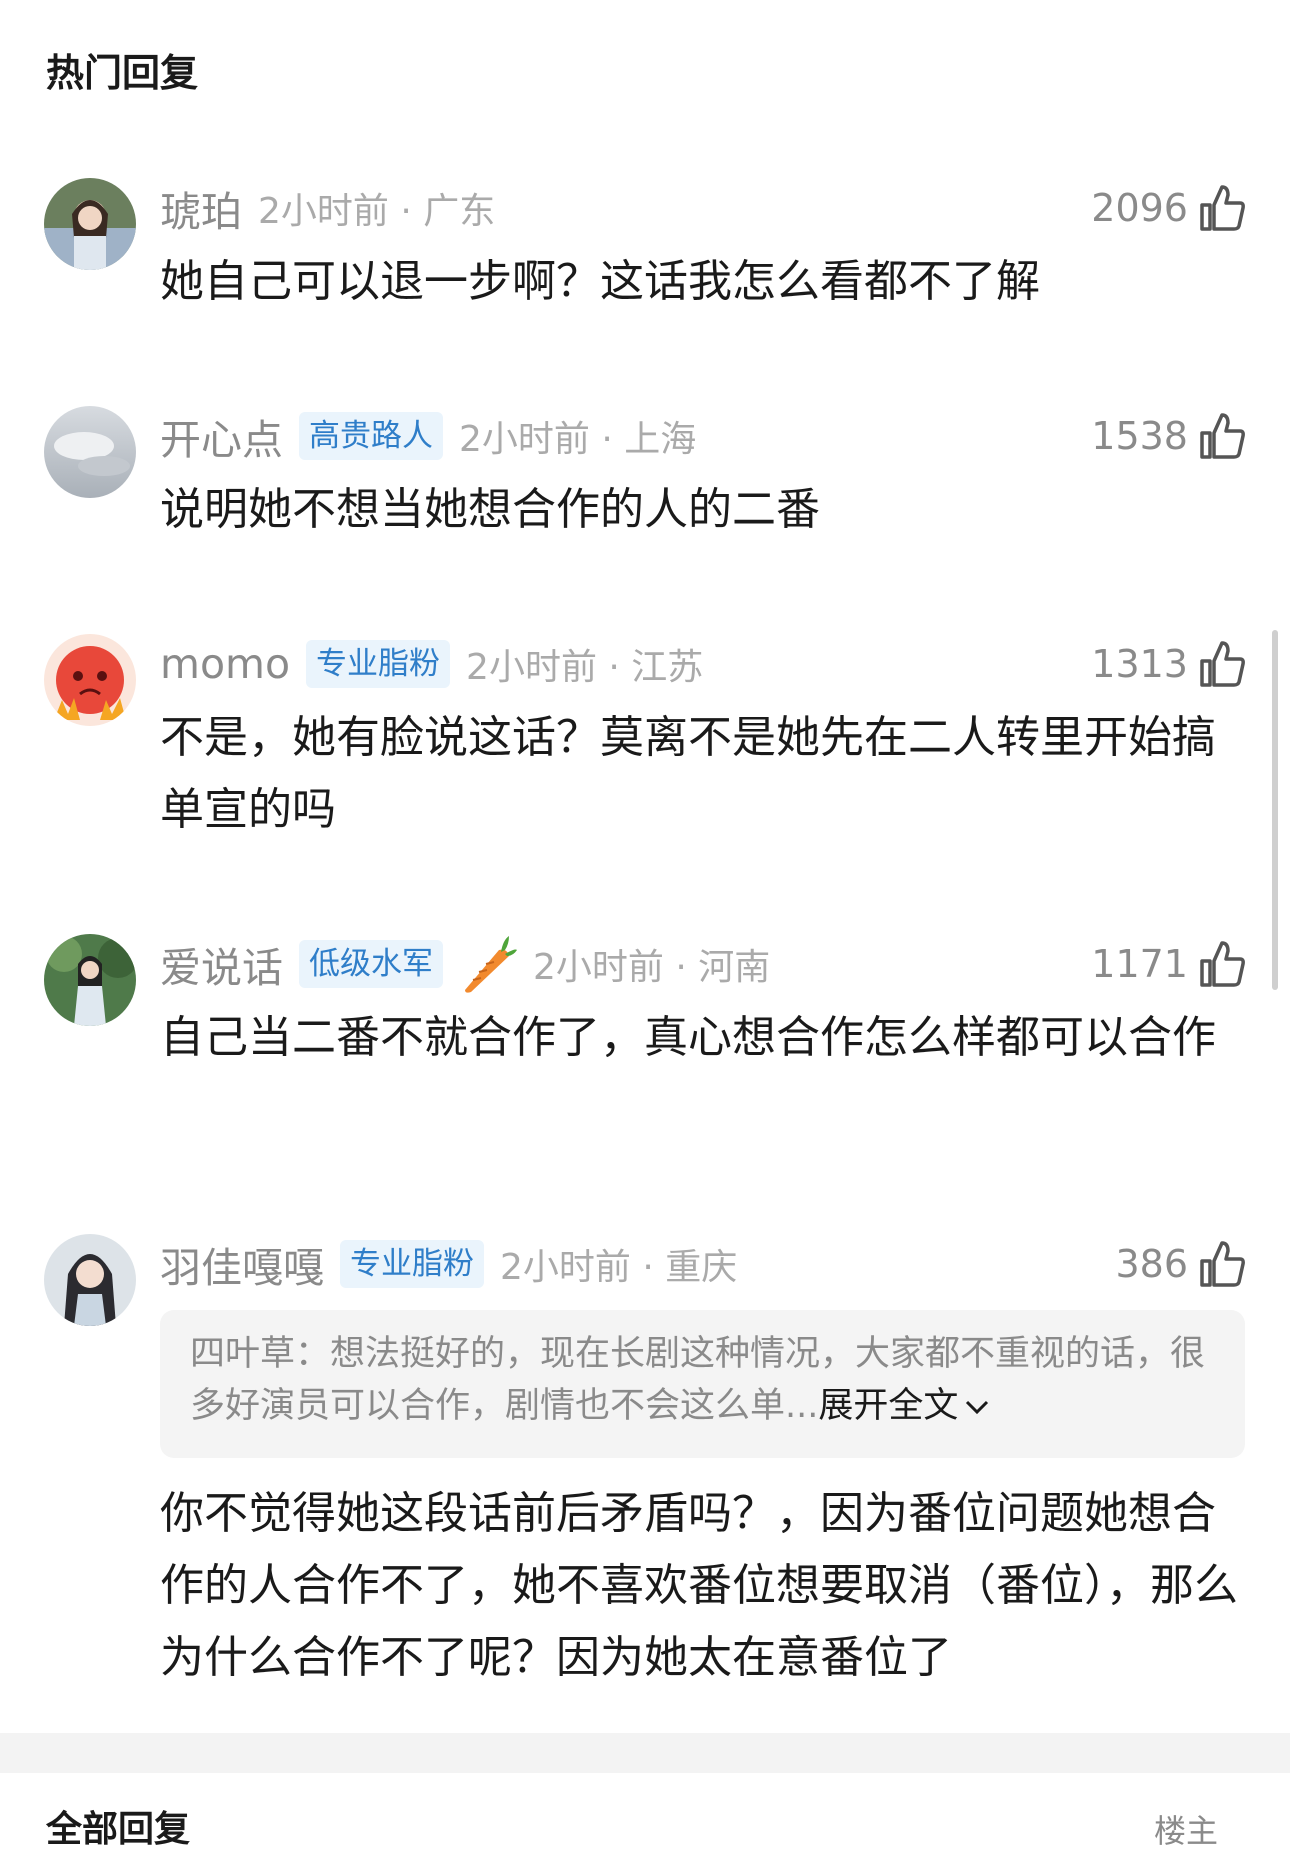  Describe the element at coordinates (1139, 964) in the screenshot. I see `like-count: 1171` at that location.